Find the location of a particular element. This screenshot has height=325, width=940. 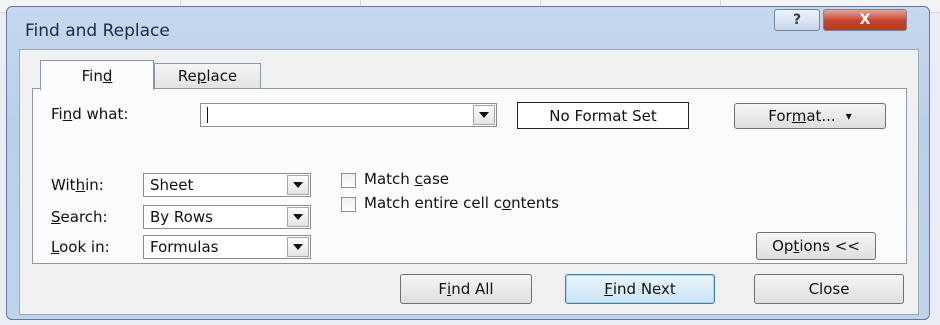

button-text: For is located at coordinates (780, 116).